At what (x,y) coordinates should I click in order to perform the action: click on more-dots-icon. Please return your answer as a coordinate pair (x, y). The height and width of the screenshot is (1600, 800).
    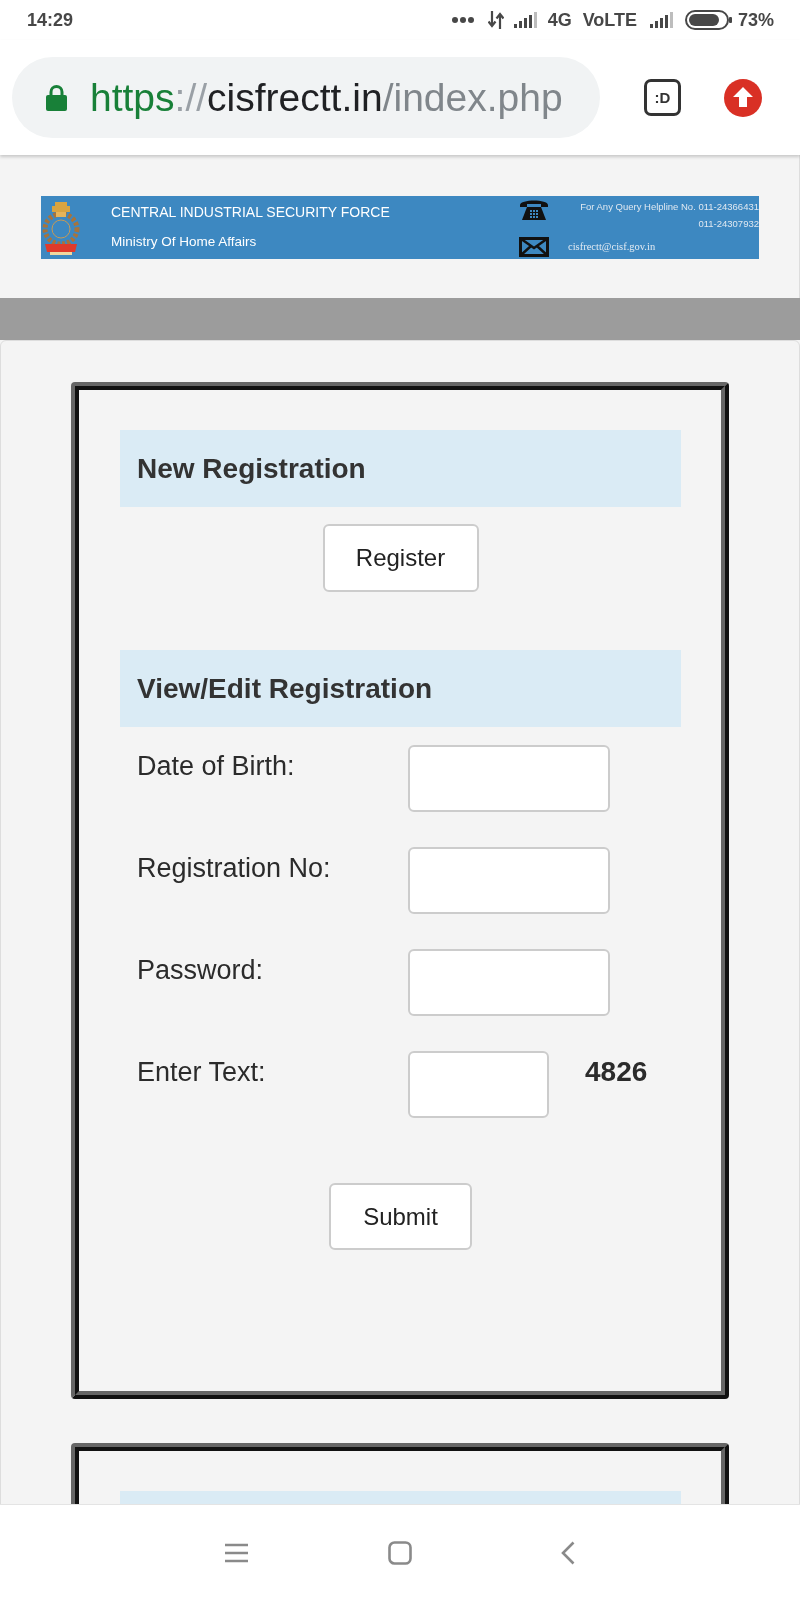
    Looking at the image, I should click on (462, 20).